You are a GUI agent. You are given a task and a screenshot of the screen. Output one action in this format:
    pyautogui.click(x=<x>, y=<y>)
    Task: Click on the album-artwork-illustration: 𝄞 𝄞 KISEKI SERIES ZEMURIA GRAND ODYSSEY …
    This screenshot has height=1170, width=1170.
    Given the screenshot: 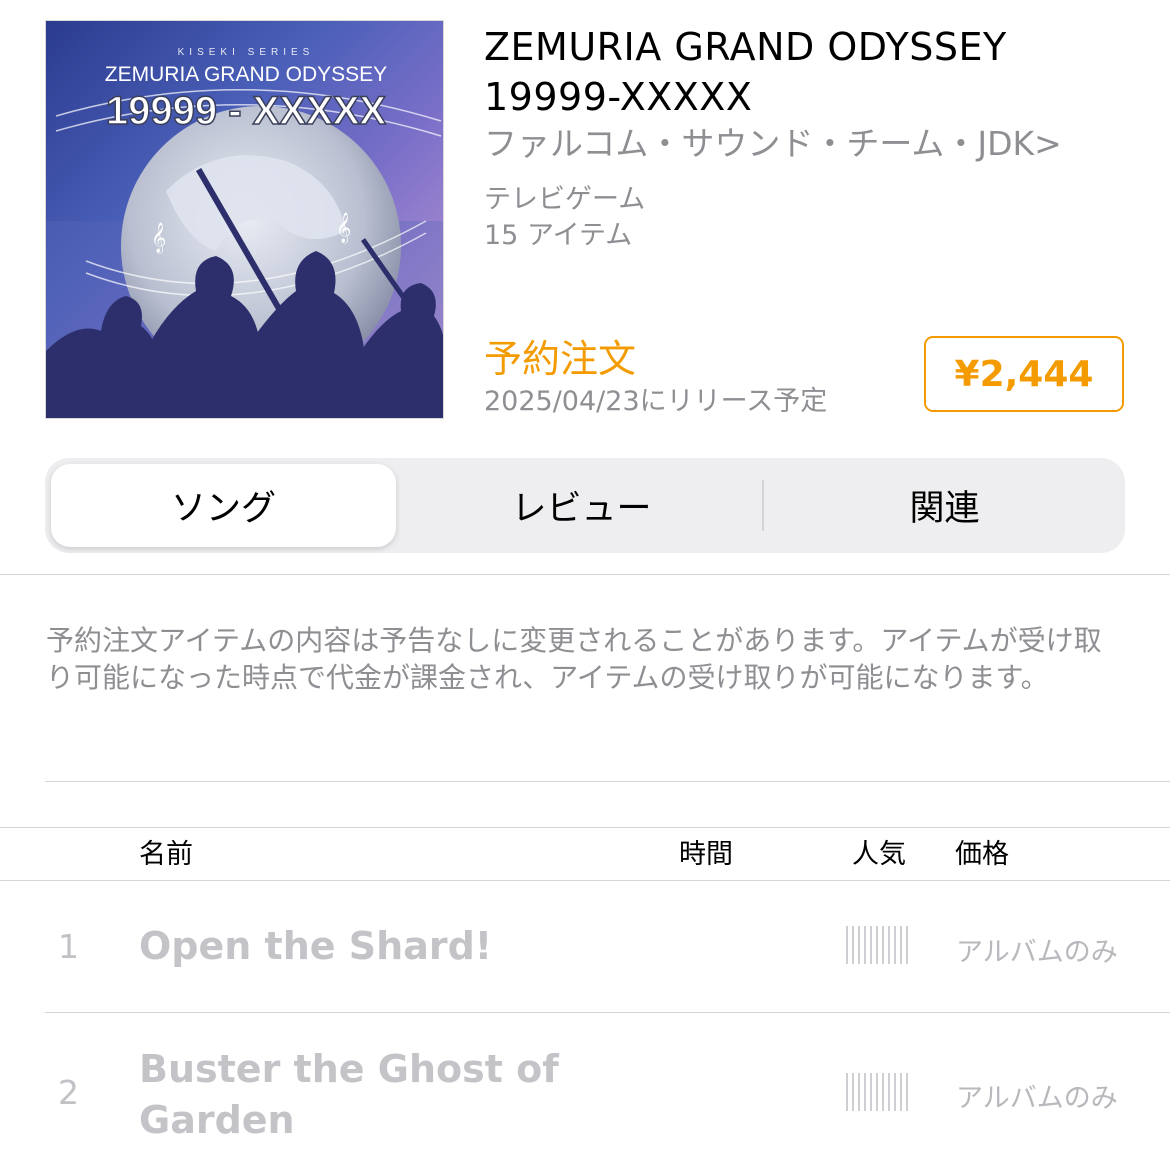 What is the action you would take?
    pyautogui.click(x=244, y=219)
    